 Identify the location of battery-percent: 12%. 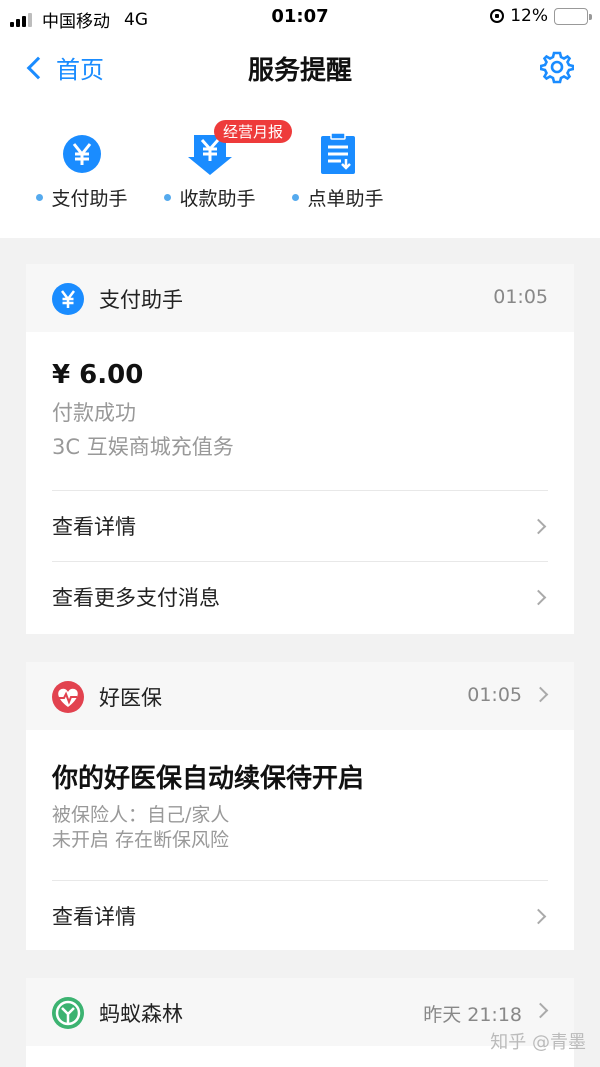
(529, 16).